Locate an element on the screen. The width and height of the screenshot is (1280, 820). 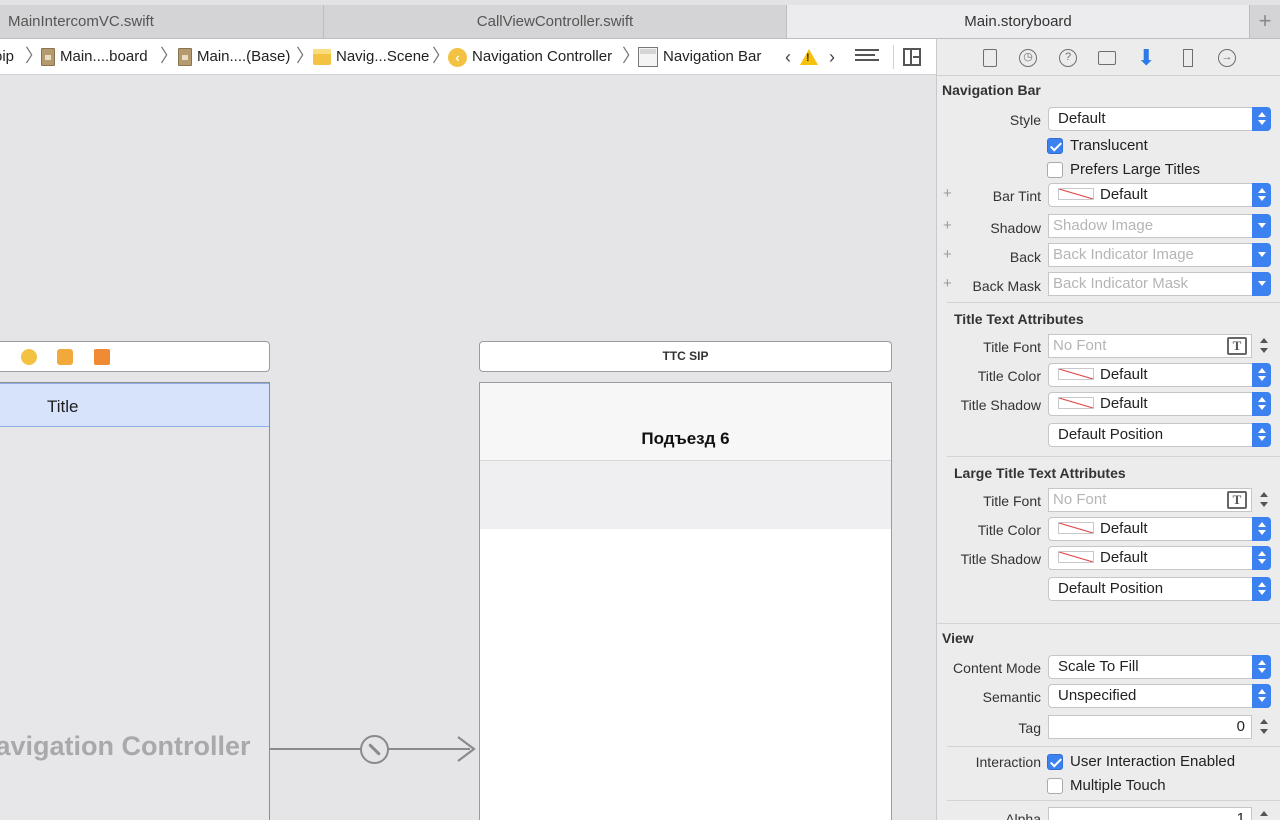
segue-arrowhead-icon is located at coordinates (466, 749).